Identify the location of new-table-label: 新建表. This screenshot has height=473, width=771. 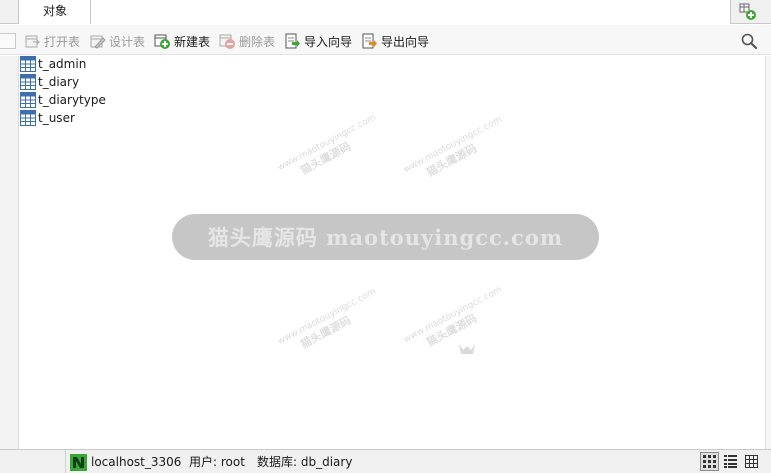
(192, 41).